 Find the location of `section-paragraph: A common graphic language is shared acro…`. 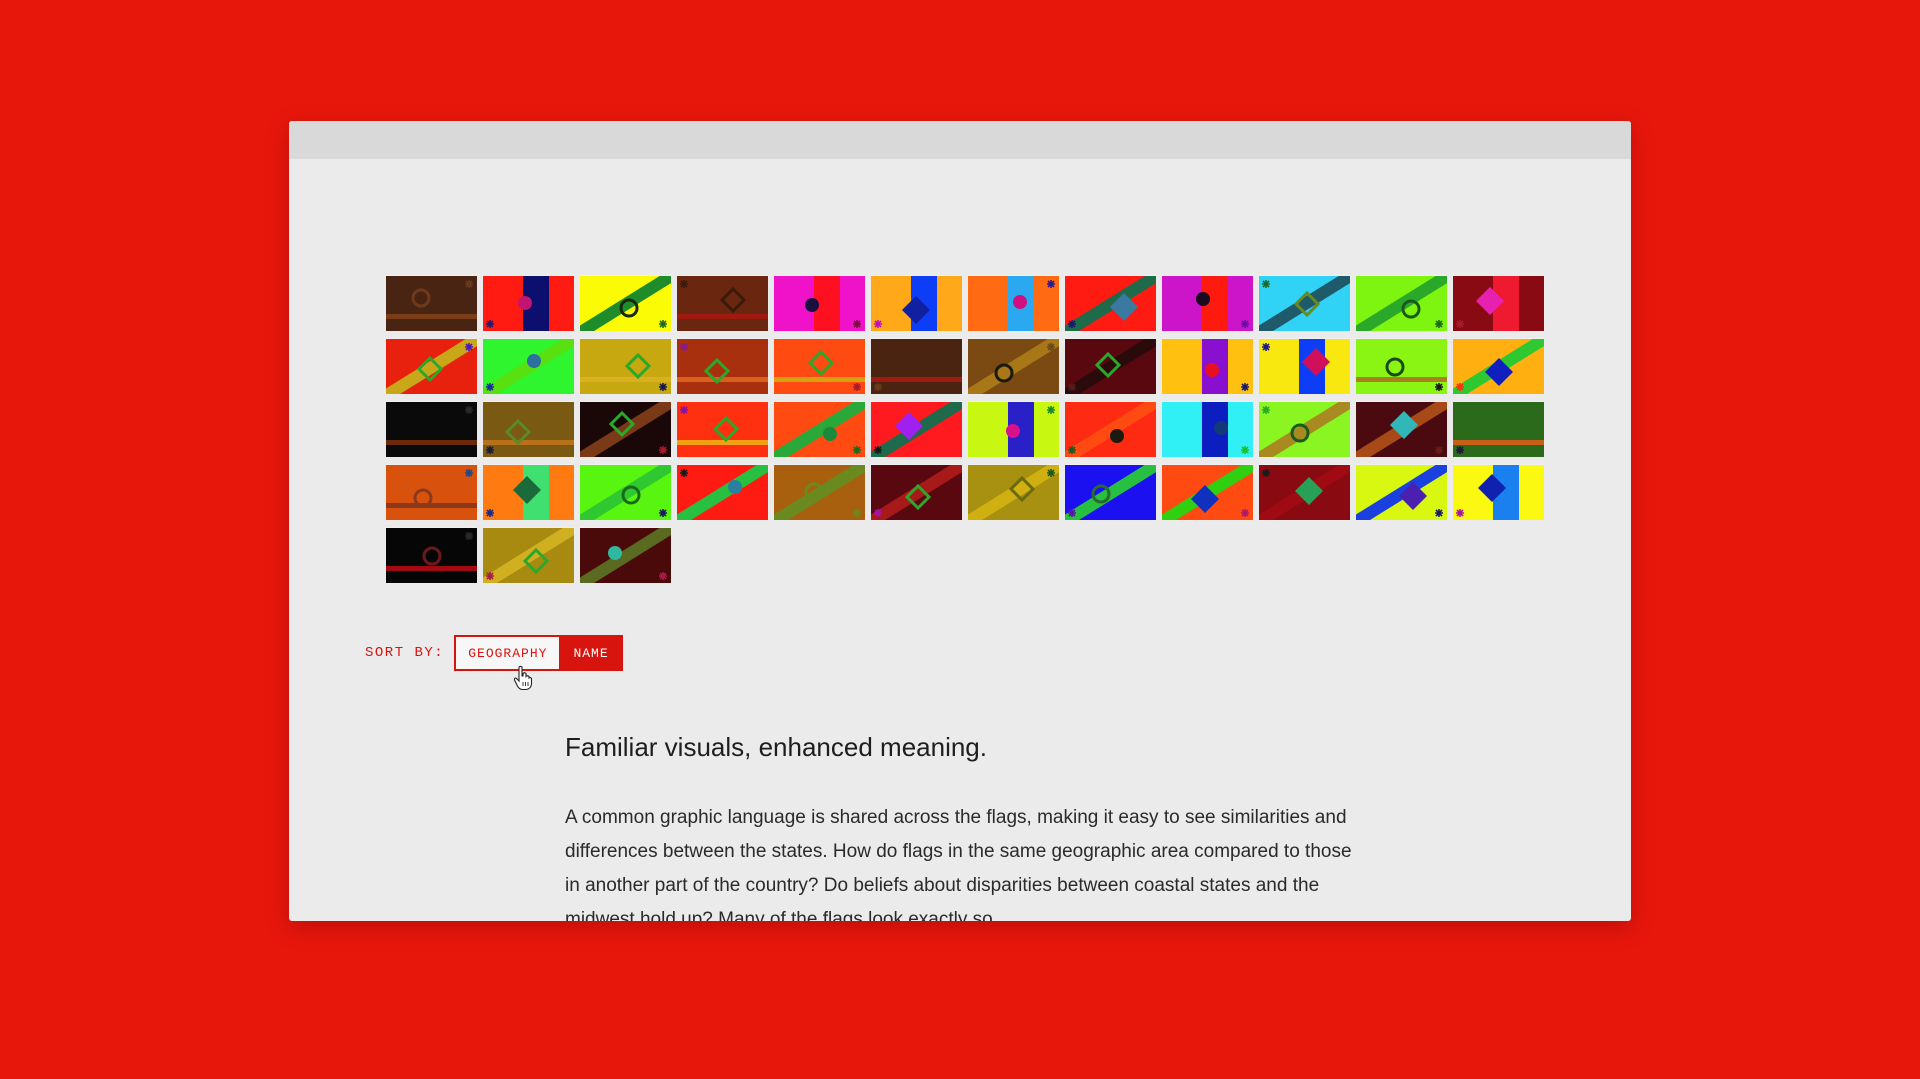

section-paragraph: A common graphic language is shared acro… is located at coordinates (958, 864).